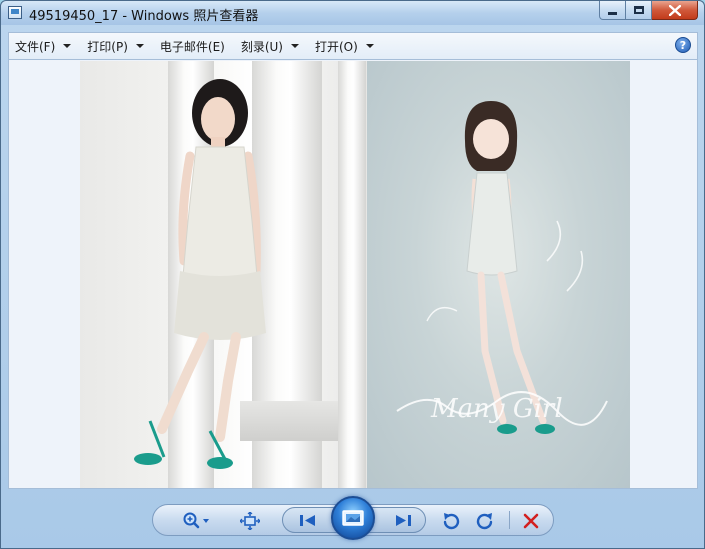 This screenshot has height=549, width=705. What do you see at coordinates (352, 13) in the screenshot?
I see `title-bar: 49519450_17 - Windows 照片查看器` at bounding box center [352, 13].